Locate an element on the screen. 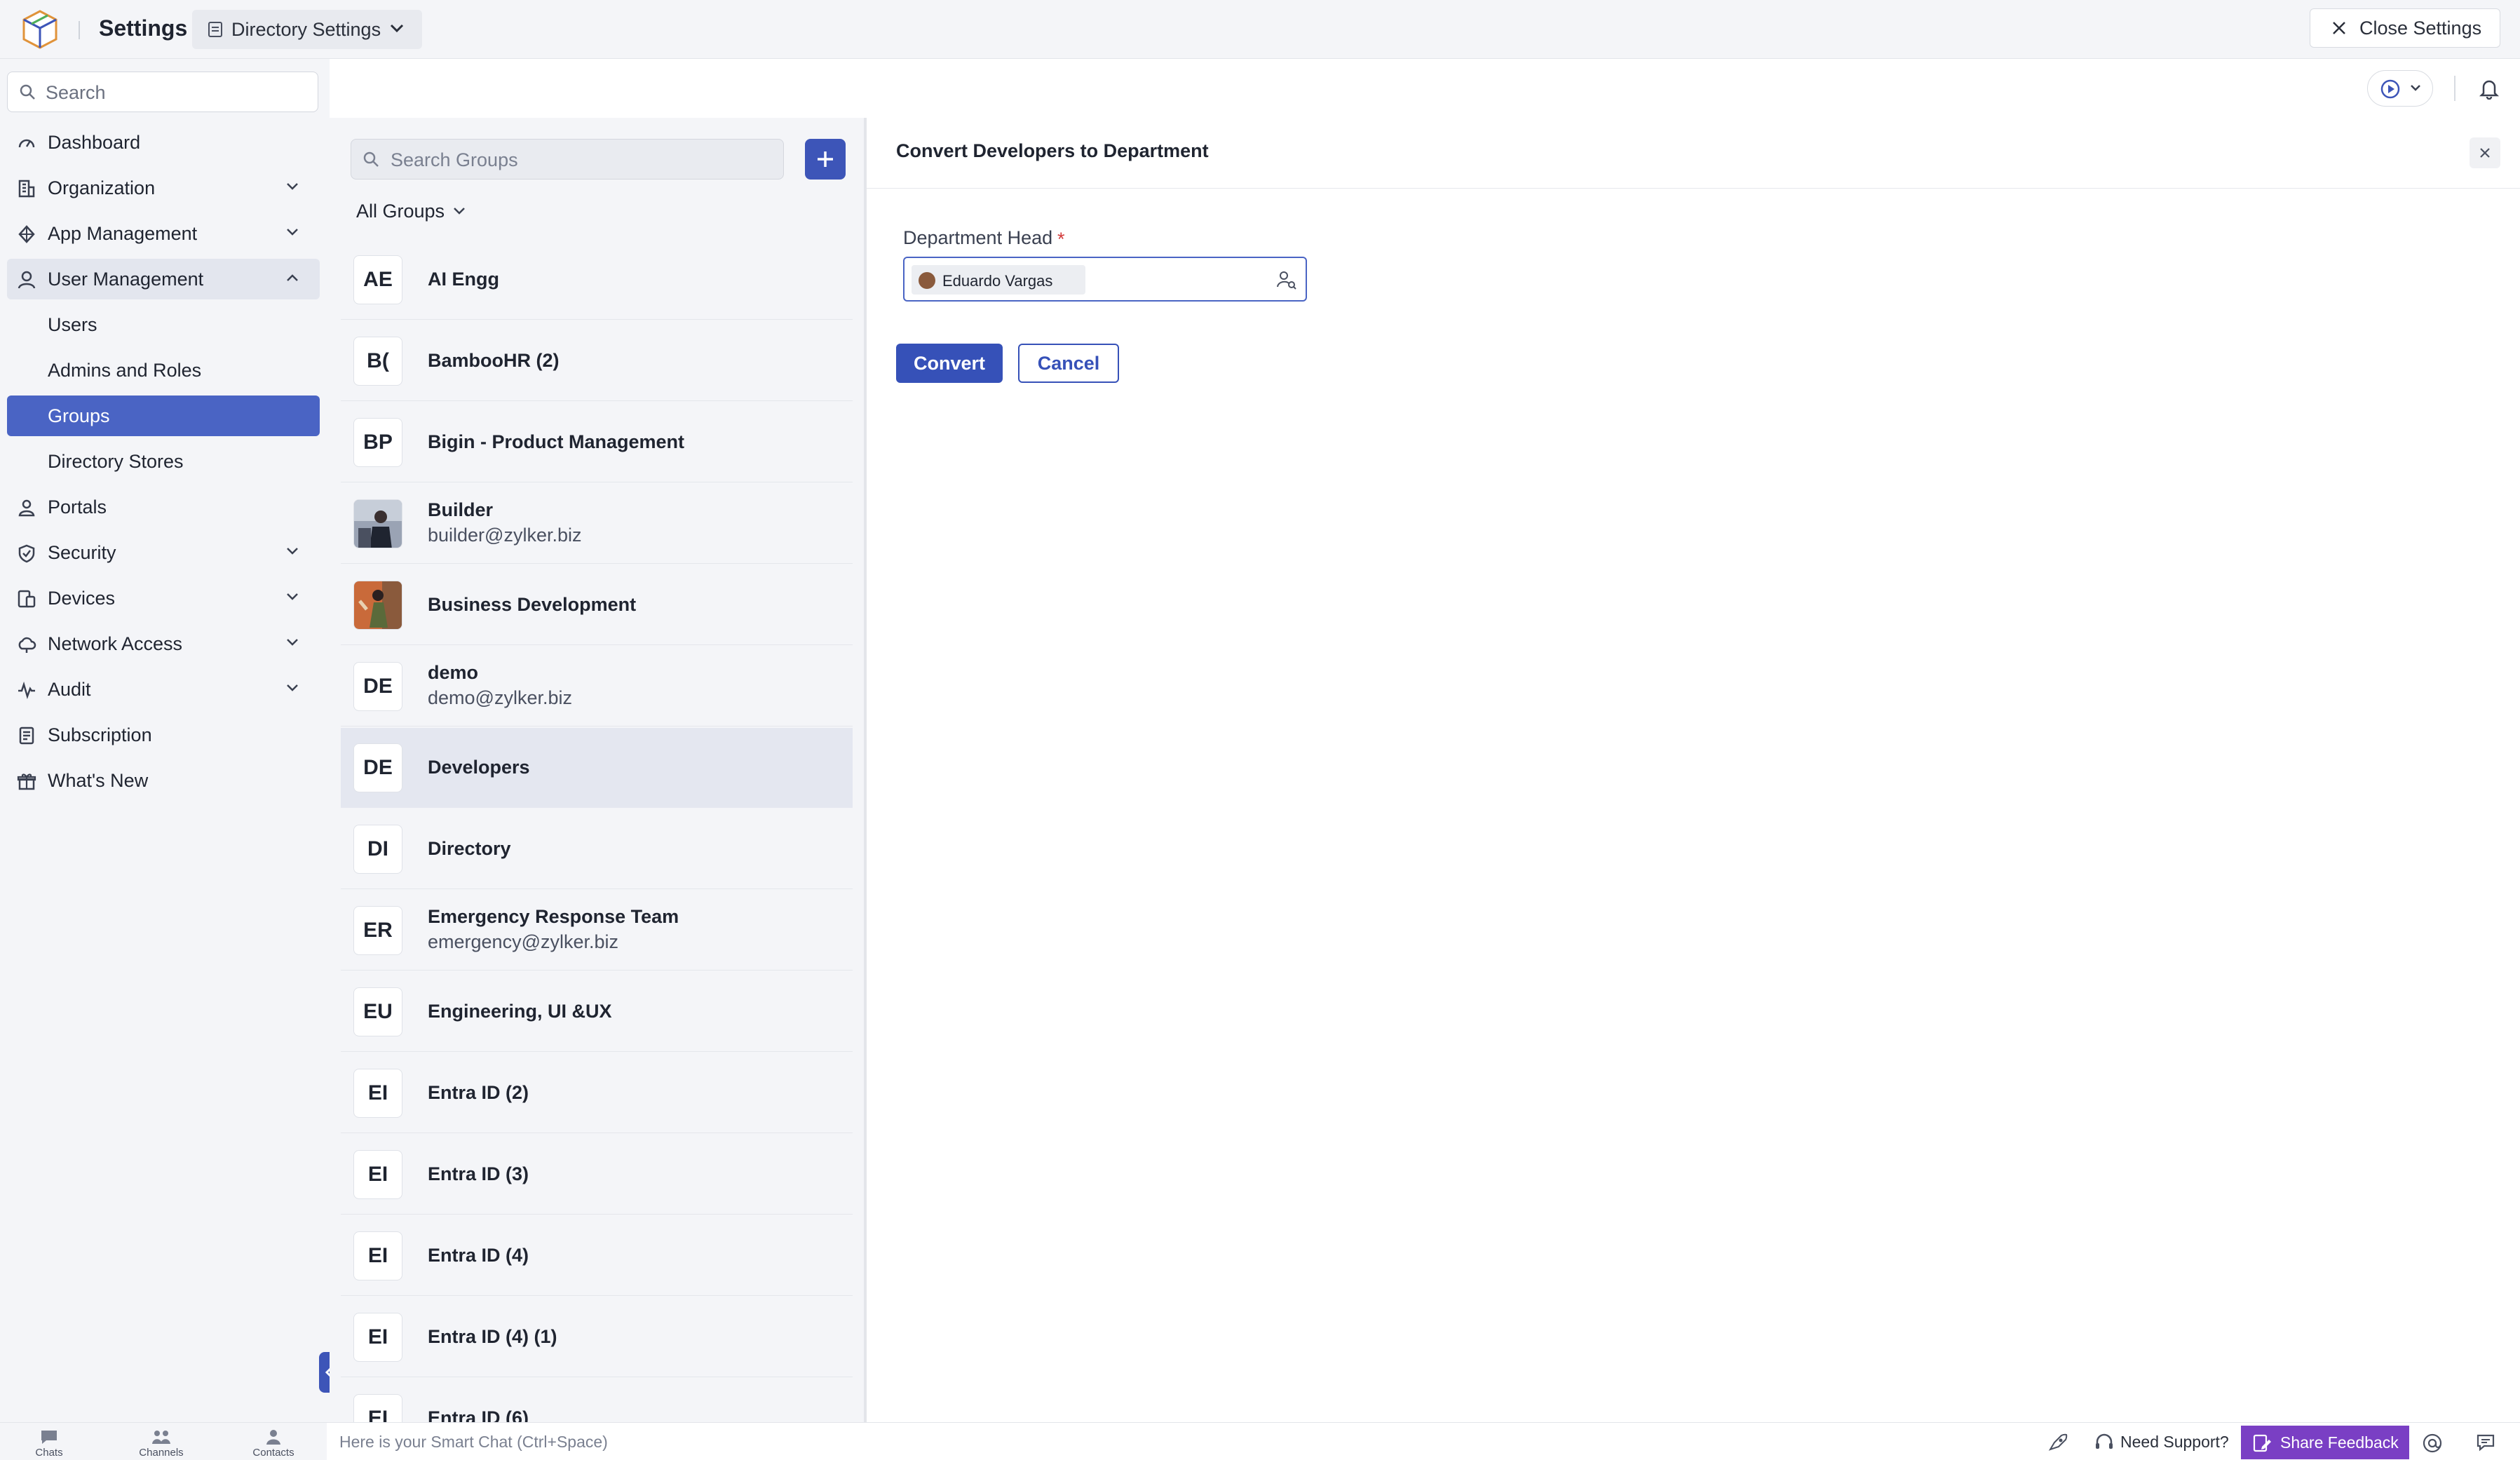 This screenshot has width=2520, height=1460. group-row: Business Development is located at coordinates (597, 605).